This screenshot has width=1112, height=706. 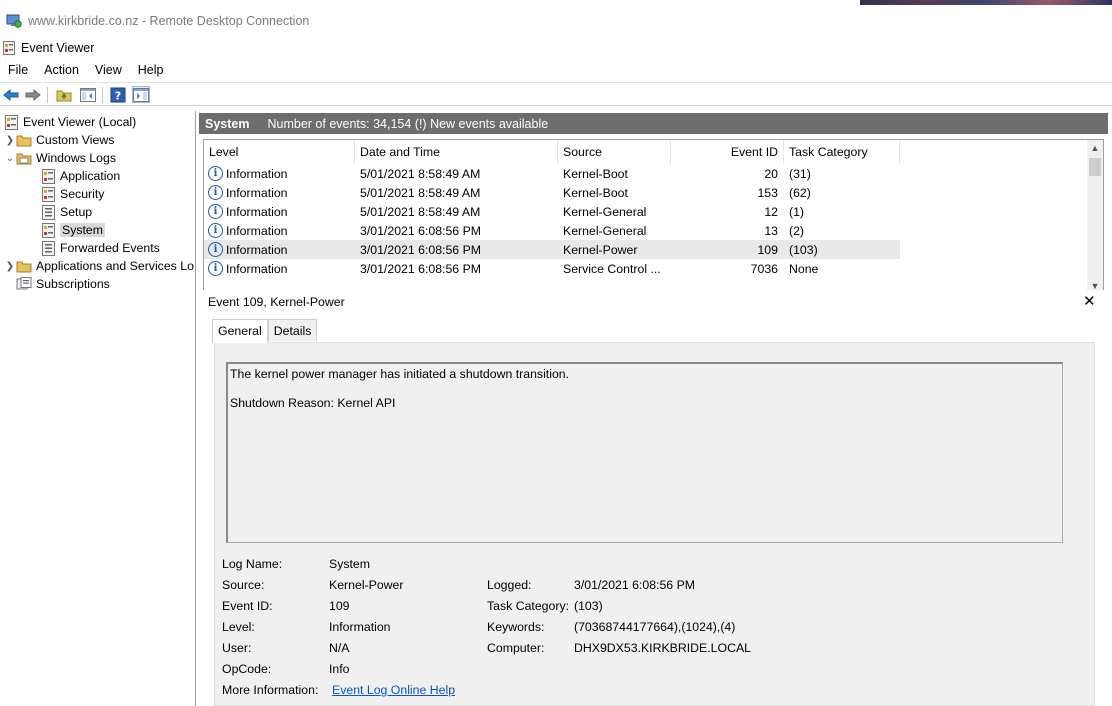 I want to click on tree-setup-label: Setup, so click(x=76, y=212).